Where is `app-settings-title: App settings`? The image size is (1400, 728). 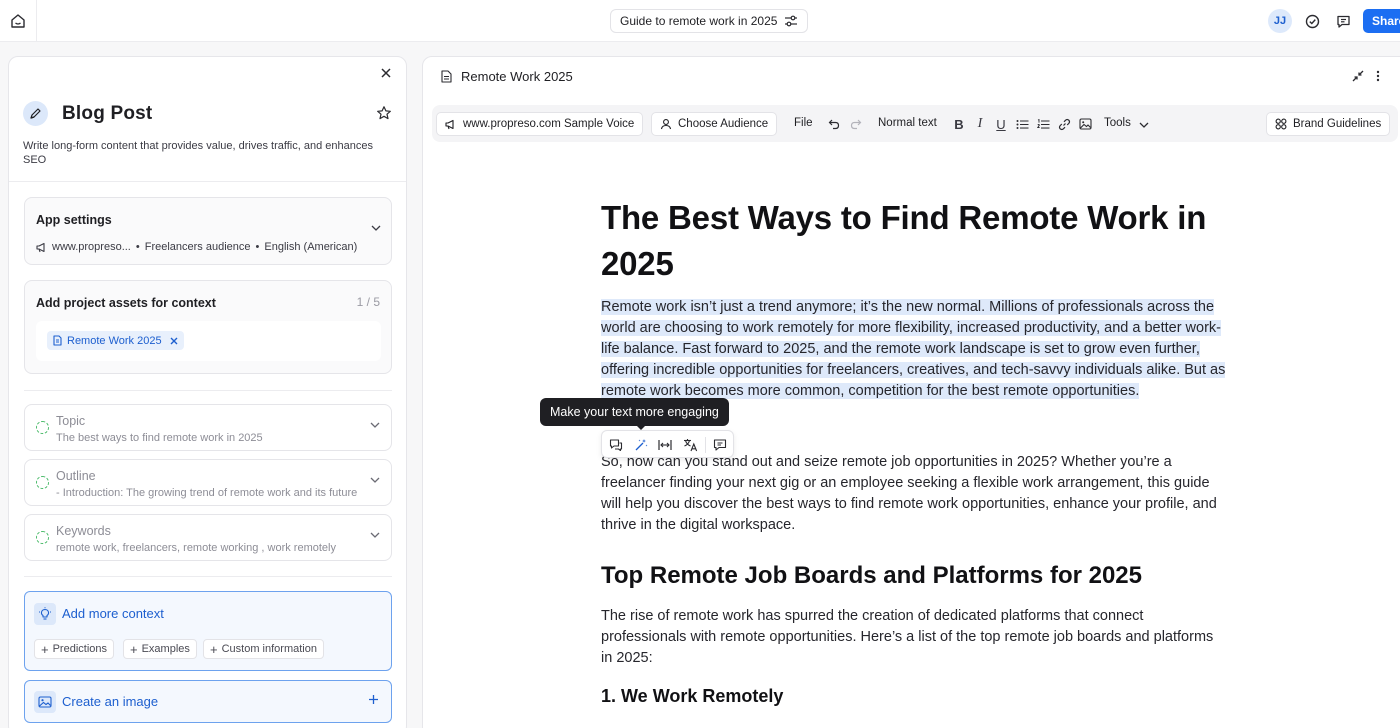 app-settings-title: App settings is located at coordinates (74, 220).